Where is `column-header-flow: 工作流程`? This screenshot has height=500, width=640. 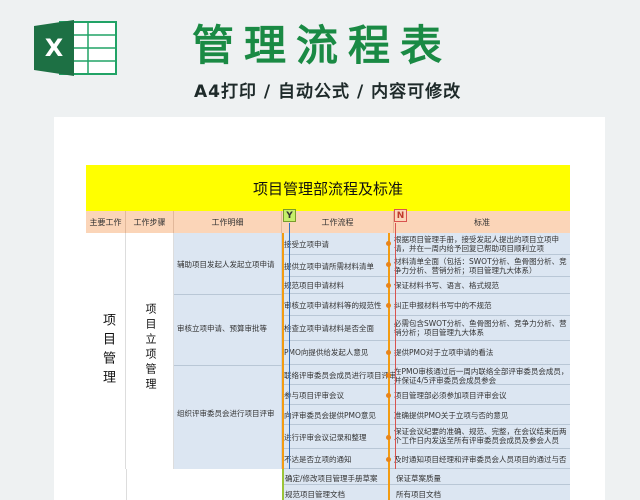 column-header-flow: 工作流程 is located at coordinates (338, 222).